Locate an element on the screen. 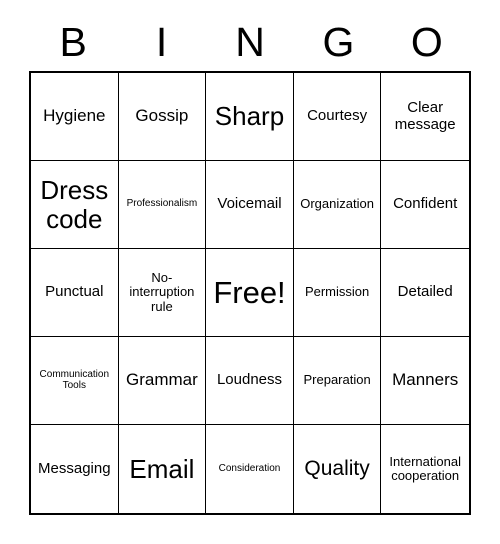 The image size is (500, 544). bingo-square: Quality is located at coordinates (337, 469).